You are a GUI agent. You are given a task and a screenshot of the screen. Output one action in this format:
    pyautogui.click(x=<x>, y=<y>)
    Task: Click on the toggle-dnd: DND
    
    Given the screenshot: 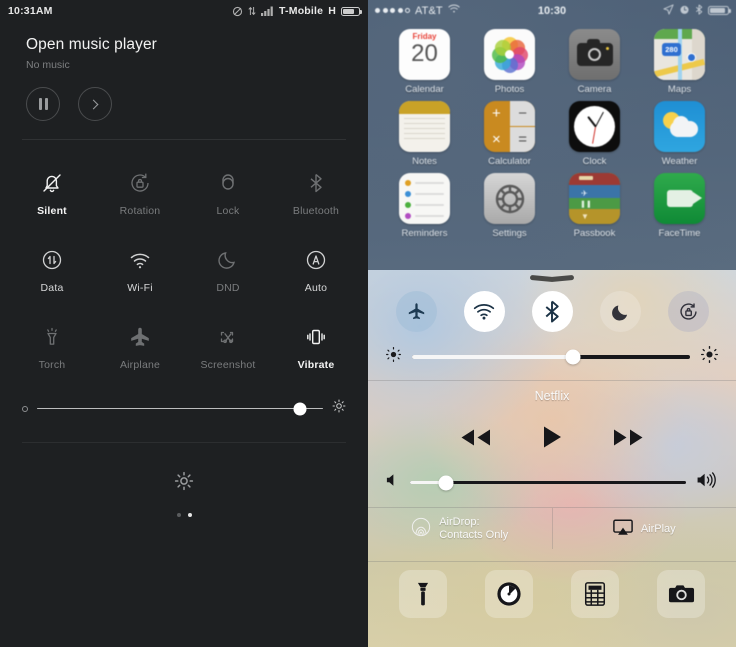 What is the action you would take?
    pyautogui.click(x=228, y=269)
    